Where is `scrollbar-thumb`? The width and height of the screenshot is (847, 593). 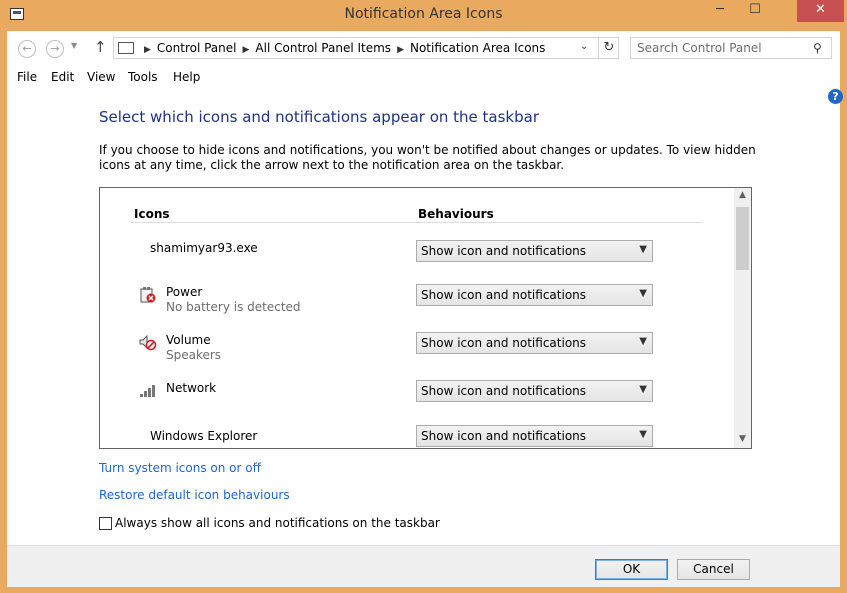
scrollbar-thumb is located at coordinates (742, 238).